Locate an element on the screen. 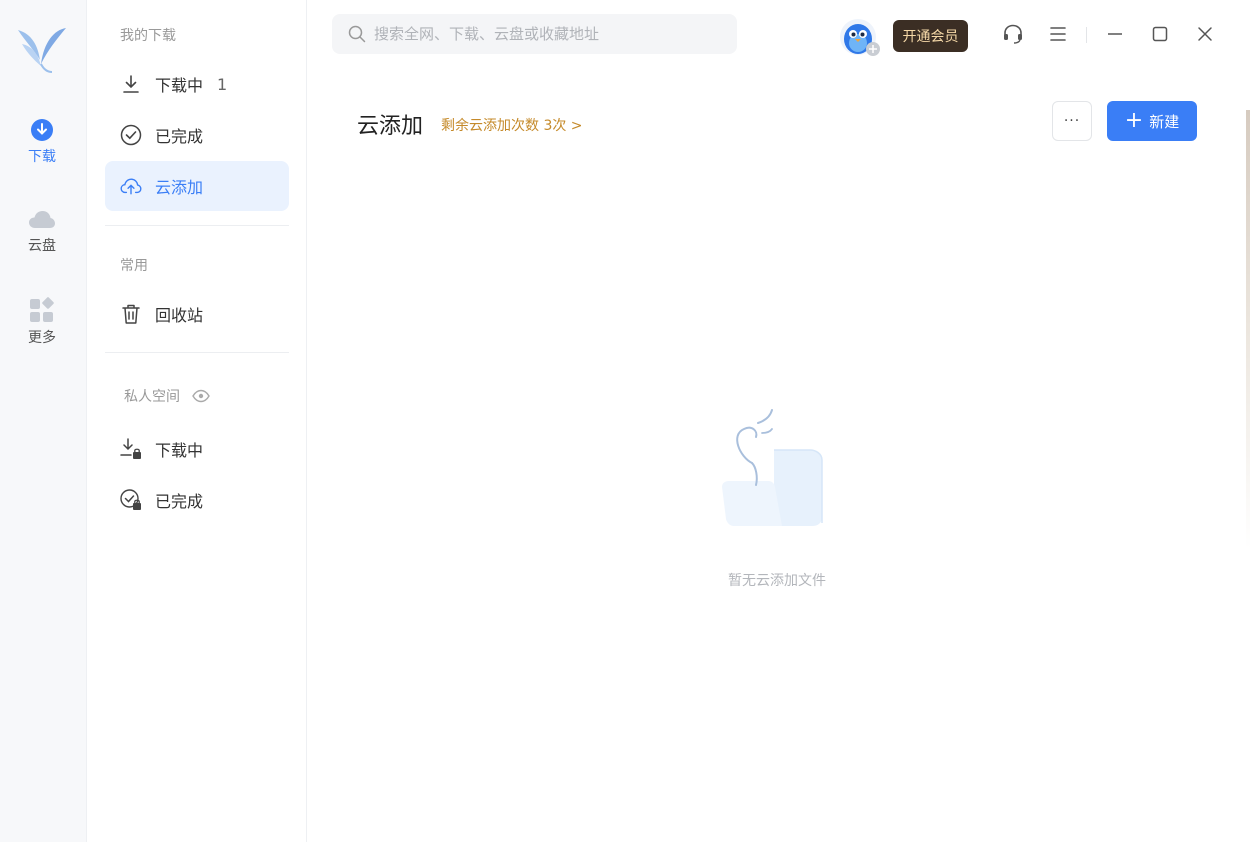  section-title-my-downloads: 我的下载 is located at coordinates (148, 36).